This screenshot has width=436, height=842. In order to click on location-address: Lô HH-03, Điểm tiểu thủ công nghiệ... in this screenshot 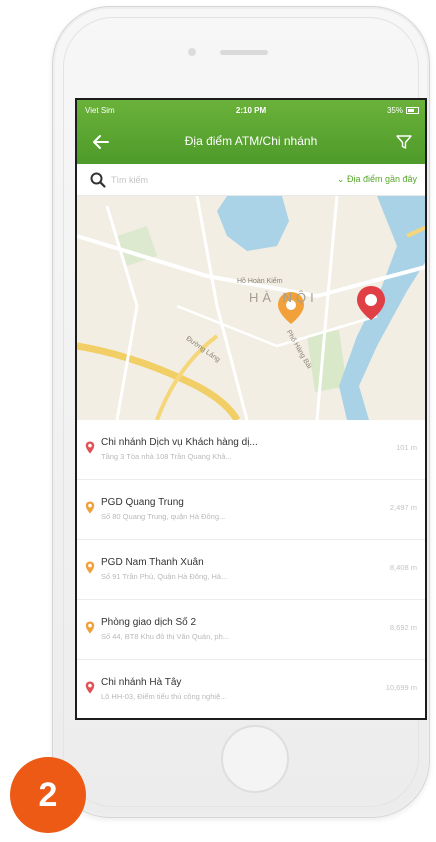, I will do `click(164, 696)`.